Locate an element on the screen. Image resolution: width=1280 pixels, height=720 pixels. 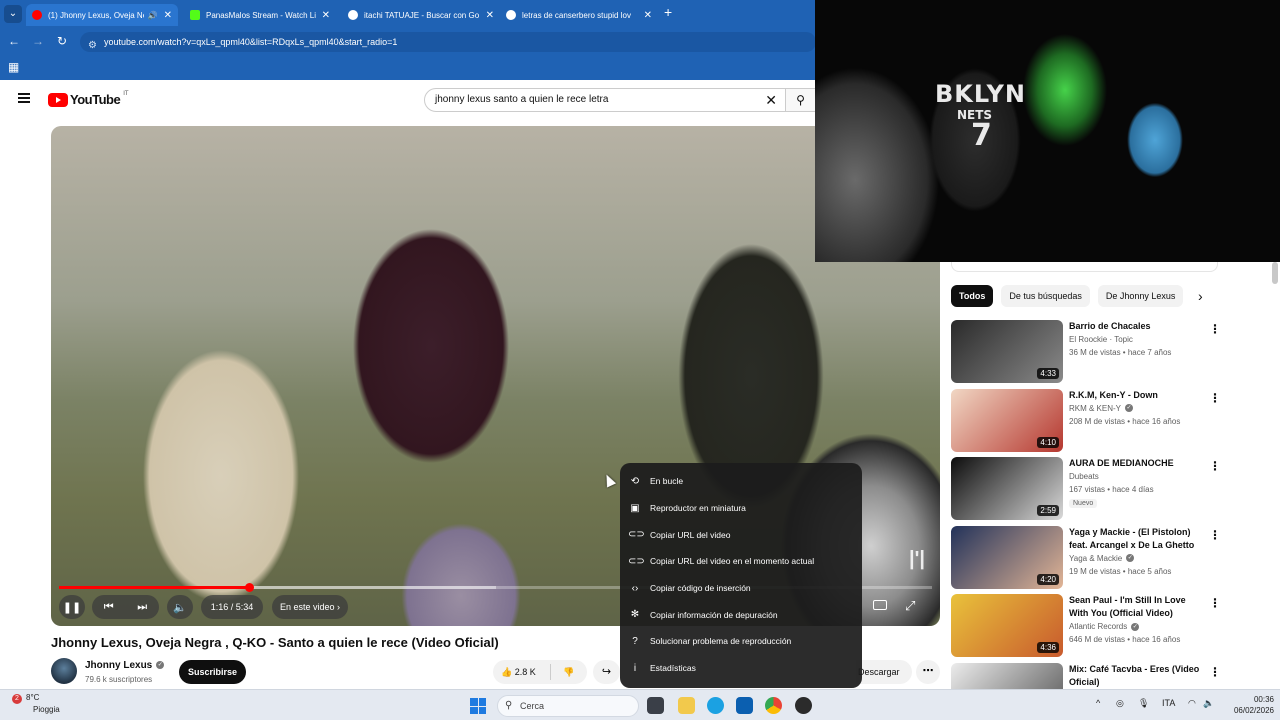
rec-title: Barrio de Chacales is located at coordinates (1135, 326).